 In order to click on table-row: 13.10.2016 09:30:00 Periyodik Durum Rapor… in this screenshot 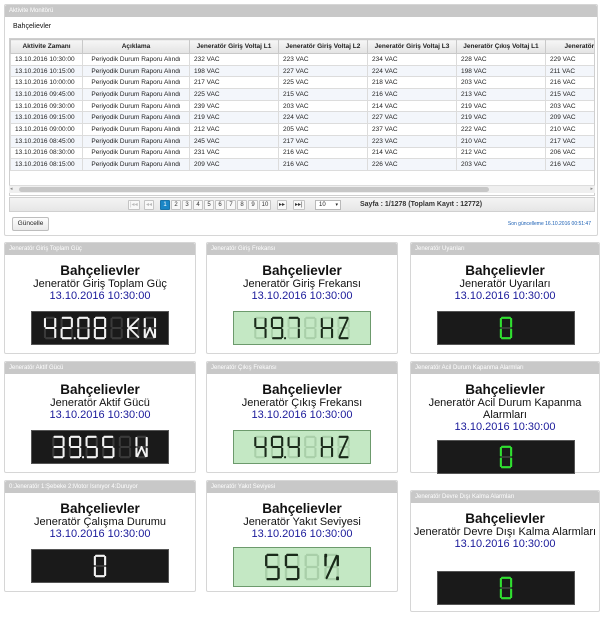, I will do `click(302, 106)`.